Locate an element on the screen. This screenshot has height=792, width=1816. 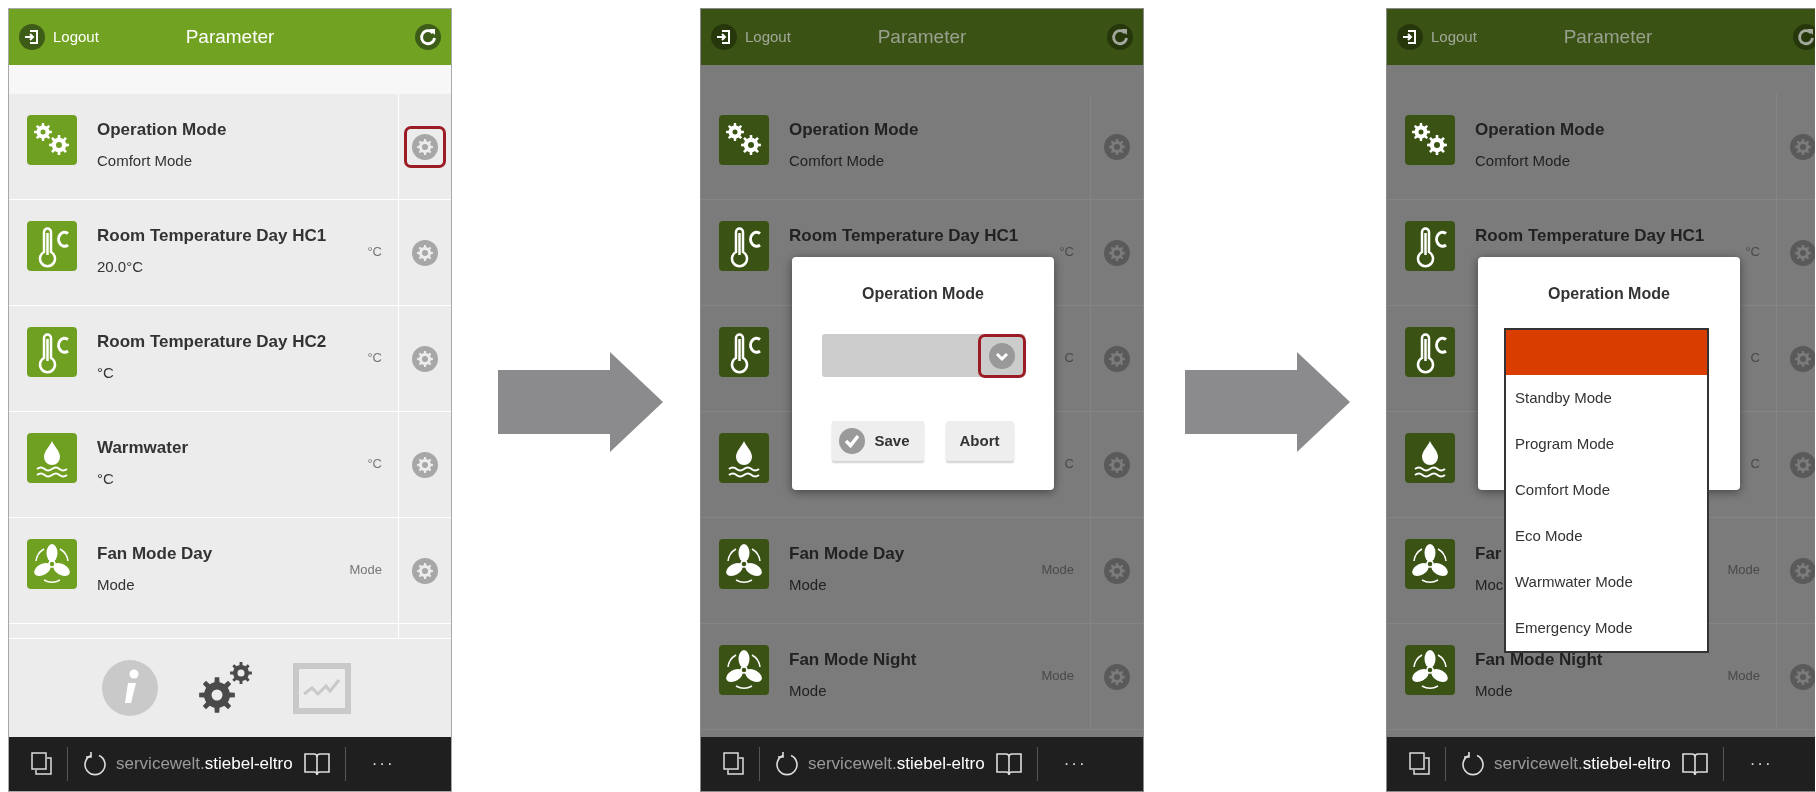
select-field is located at coordinates (923, 355).